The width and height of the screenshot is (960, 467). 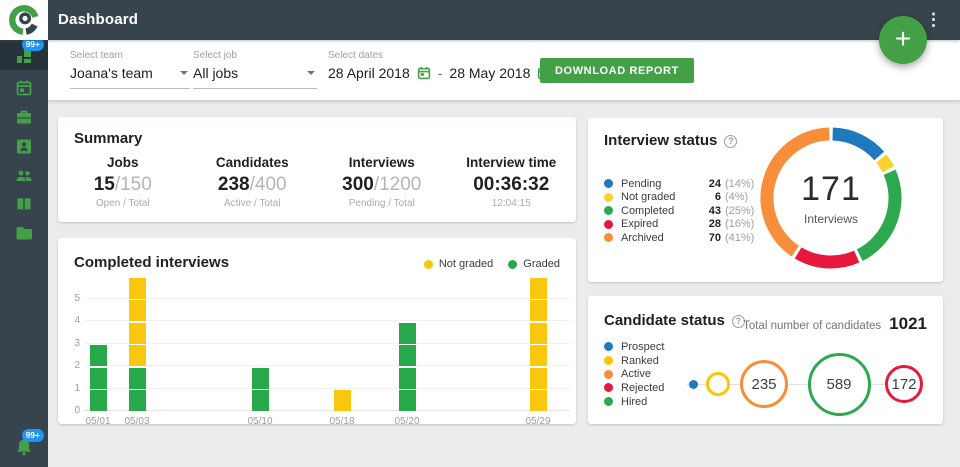 I want to click on legend-value: 6, so click(x=717, y=197).